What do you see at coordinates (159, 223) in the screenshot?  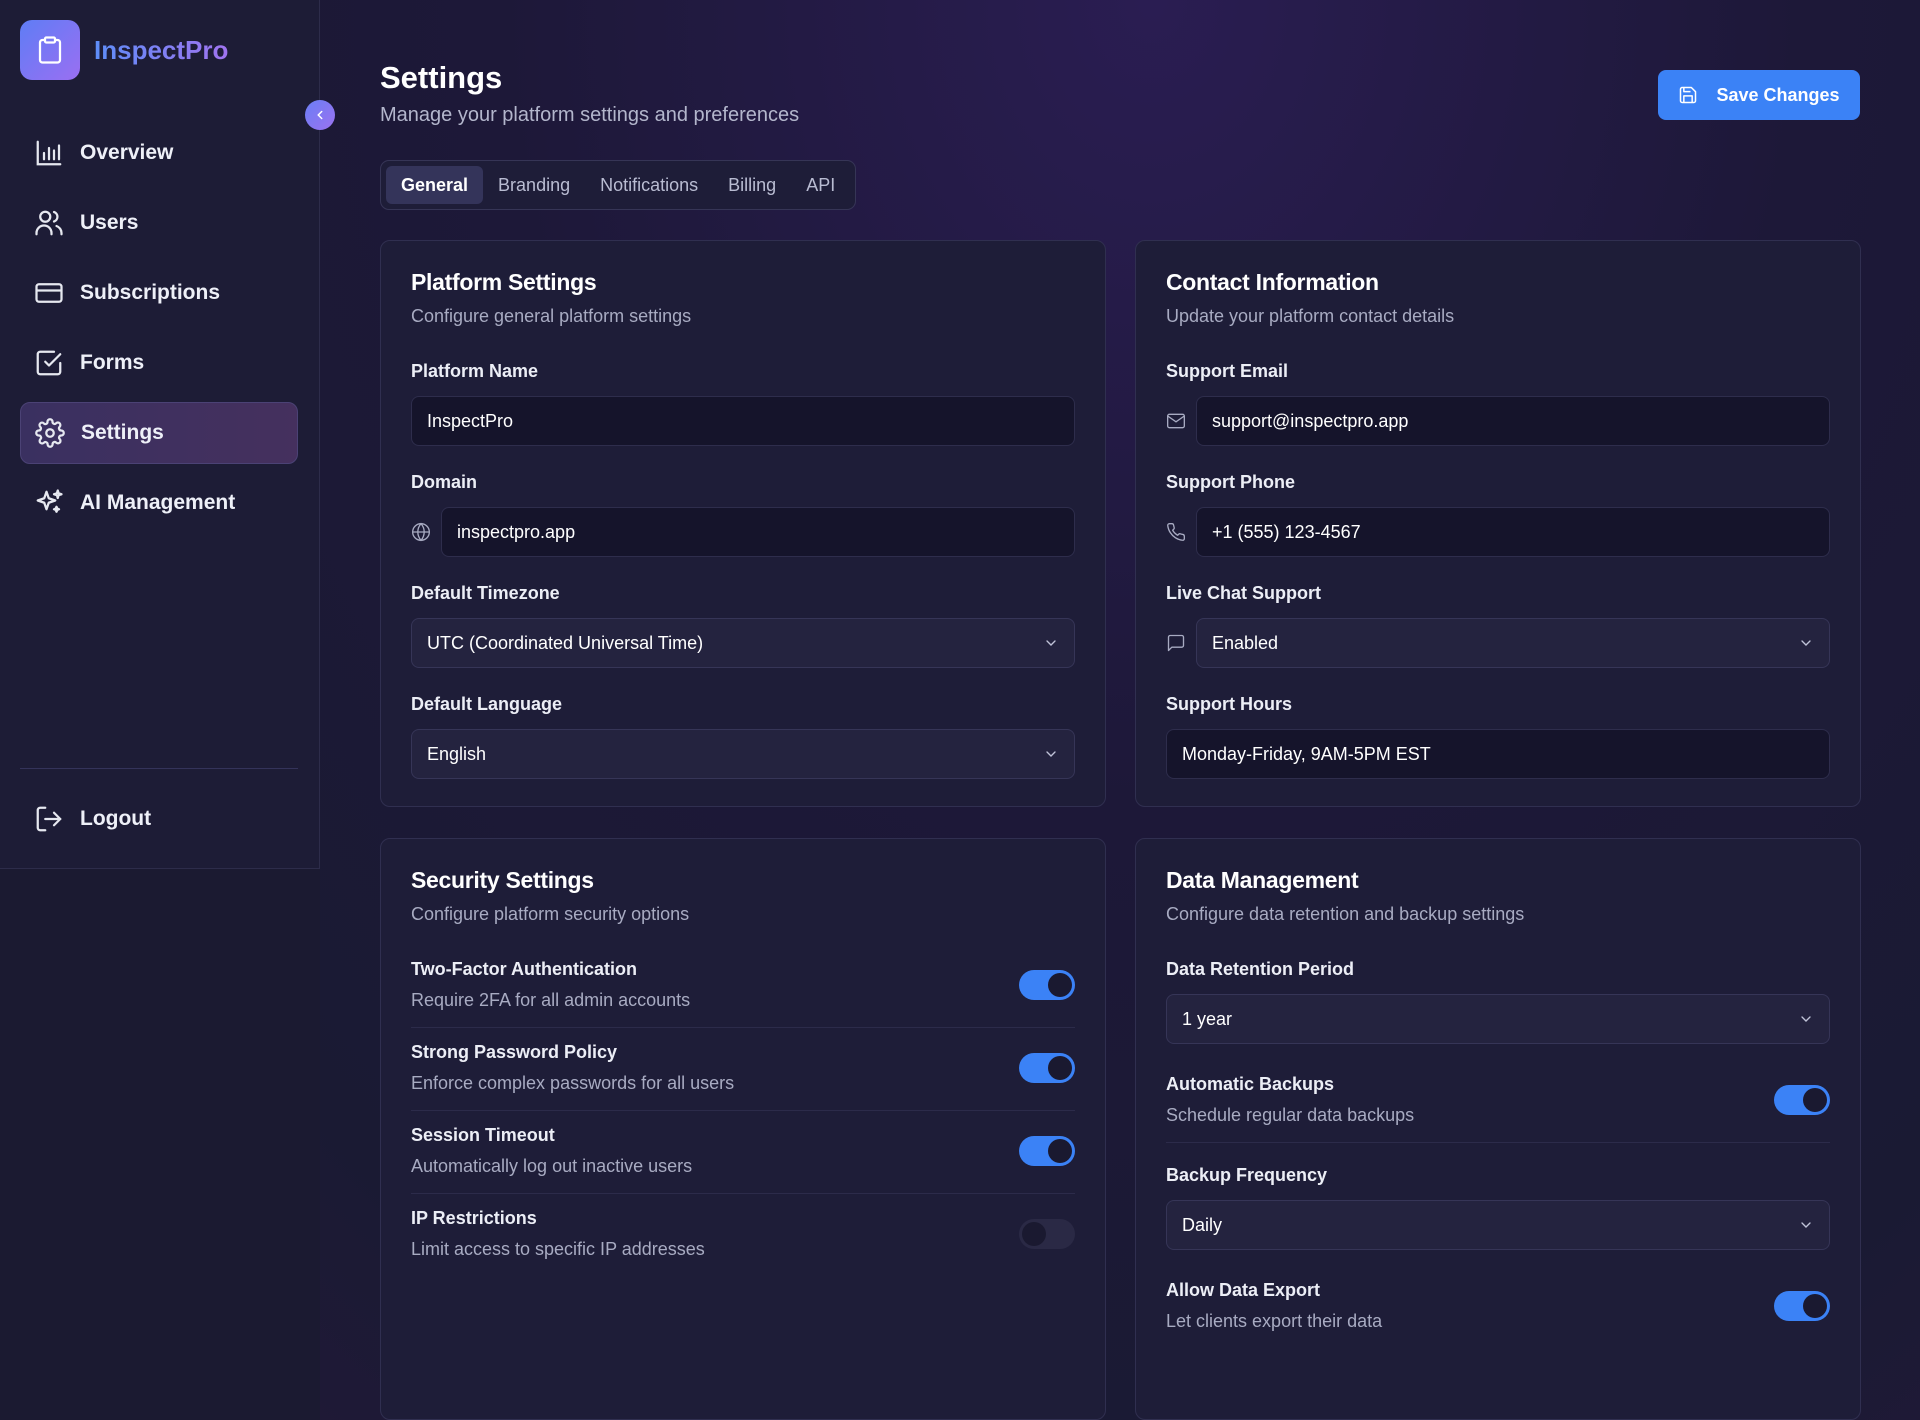 I see `sidebar-item-users: Users` at bounding box center [159, 223].